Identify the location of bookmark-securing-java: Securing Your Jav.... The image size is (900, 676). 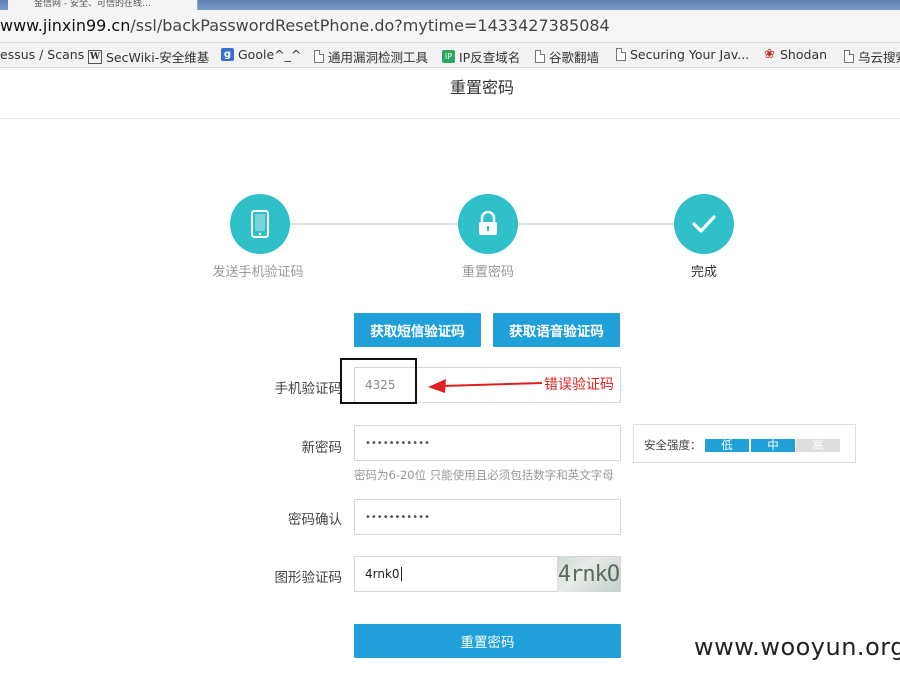
(682, 54).